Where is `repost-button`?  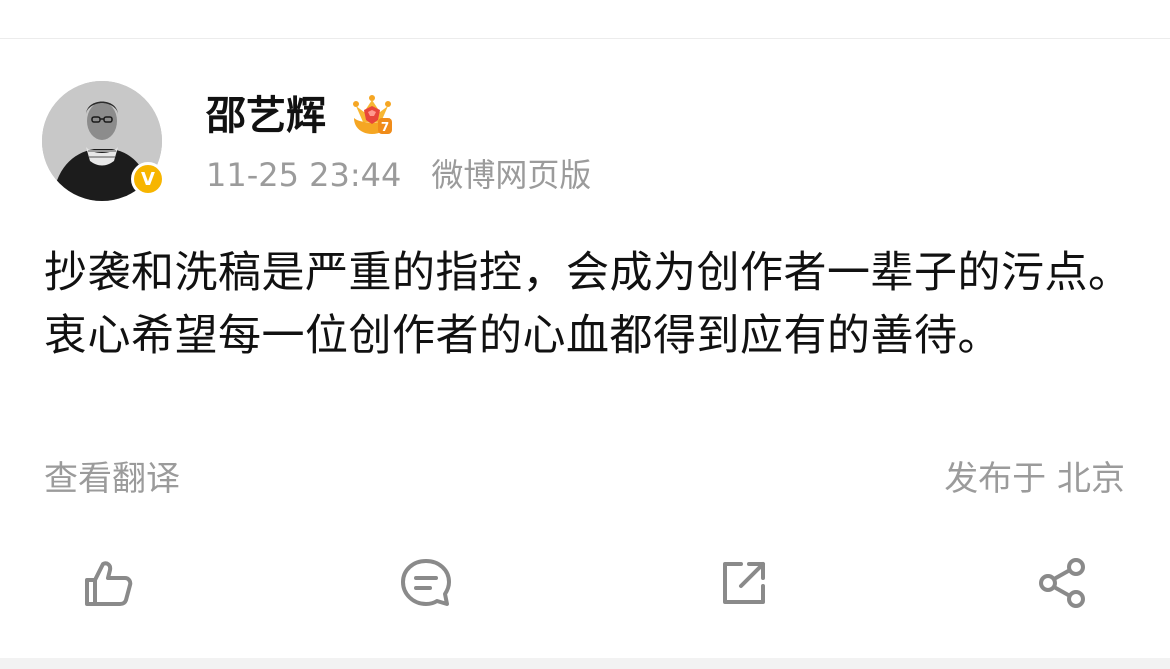
repost-button is located at coordinates (744, 583).